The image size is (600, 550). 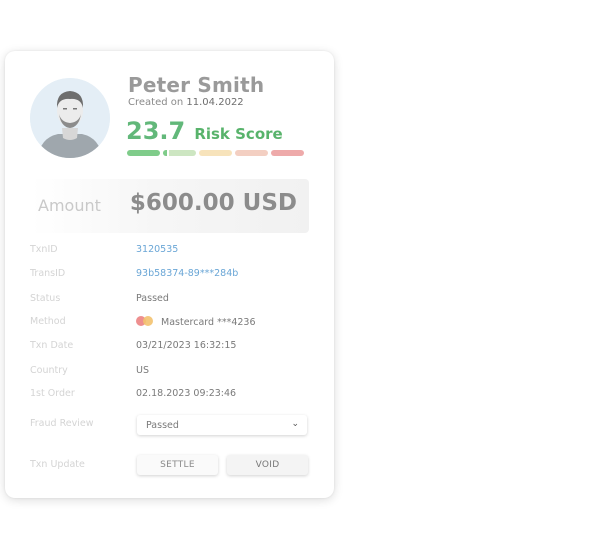 I want to click on risk-score: 23.7 Risk Score, so click(x=204, y=131).